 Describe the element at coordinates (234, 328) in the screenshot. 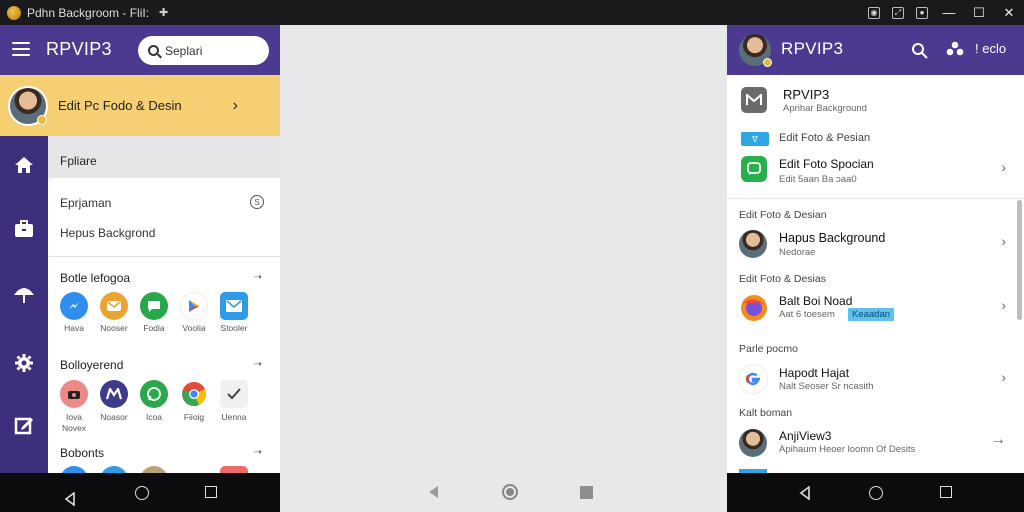

I see `app-label: Stooler` at that location.